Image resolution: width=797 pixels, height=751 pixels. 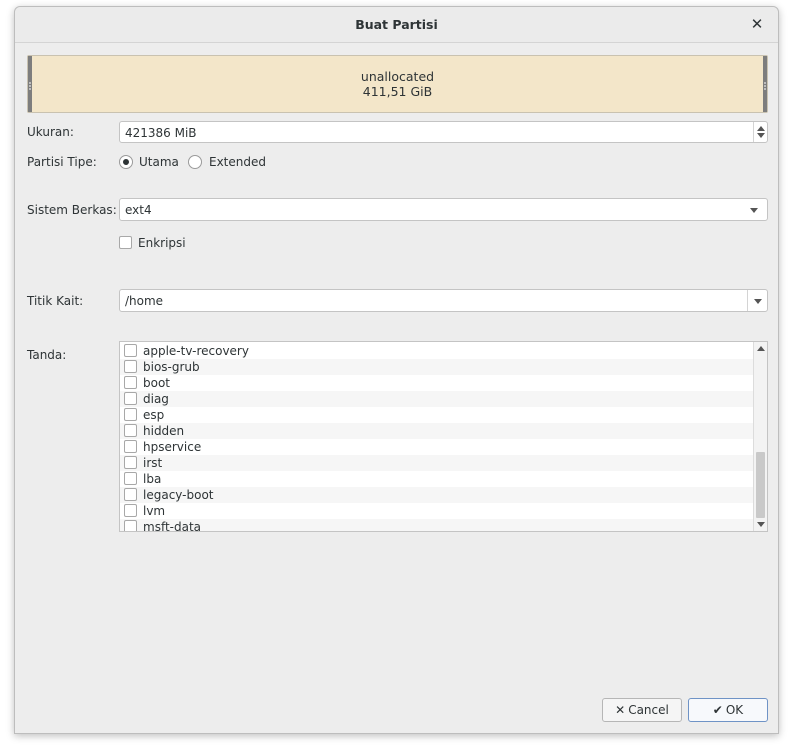 I want to click on size-spin-buttons, so click(x=760, y=132).